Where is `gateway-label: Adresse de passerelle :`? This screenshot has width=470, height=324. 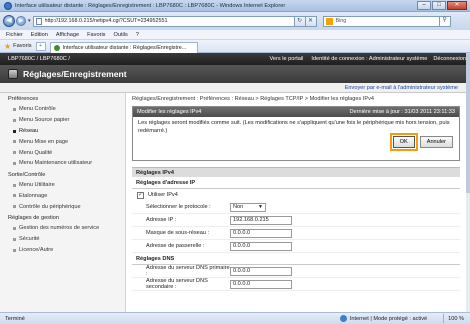 gateway-label: Adresse de passerelle : is located at coordinates (175, 246).